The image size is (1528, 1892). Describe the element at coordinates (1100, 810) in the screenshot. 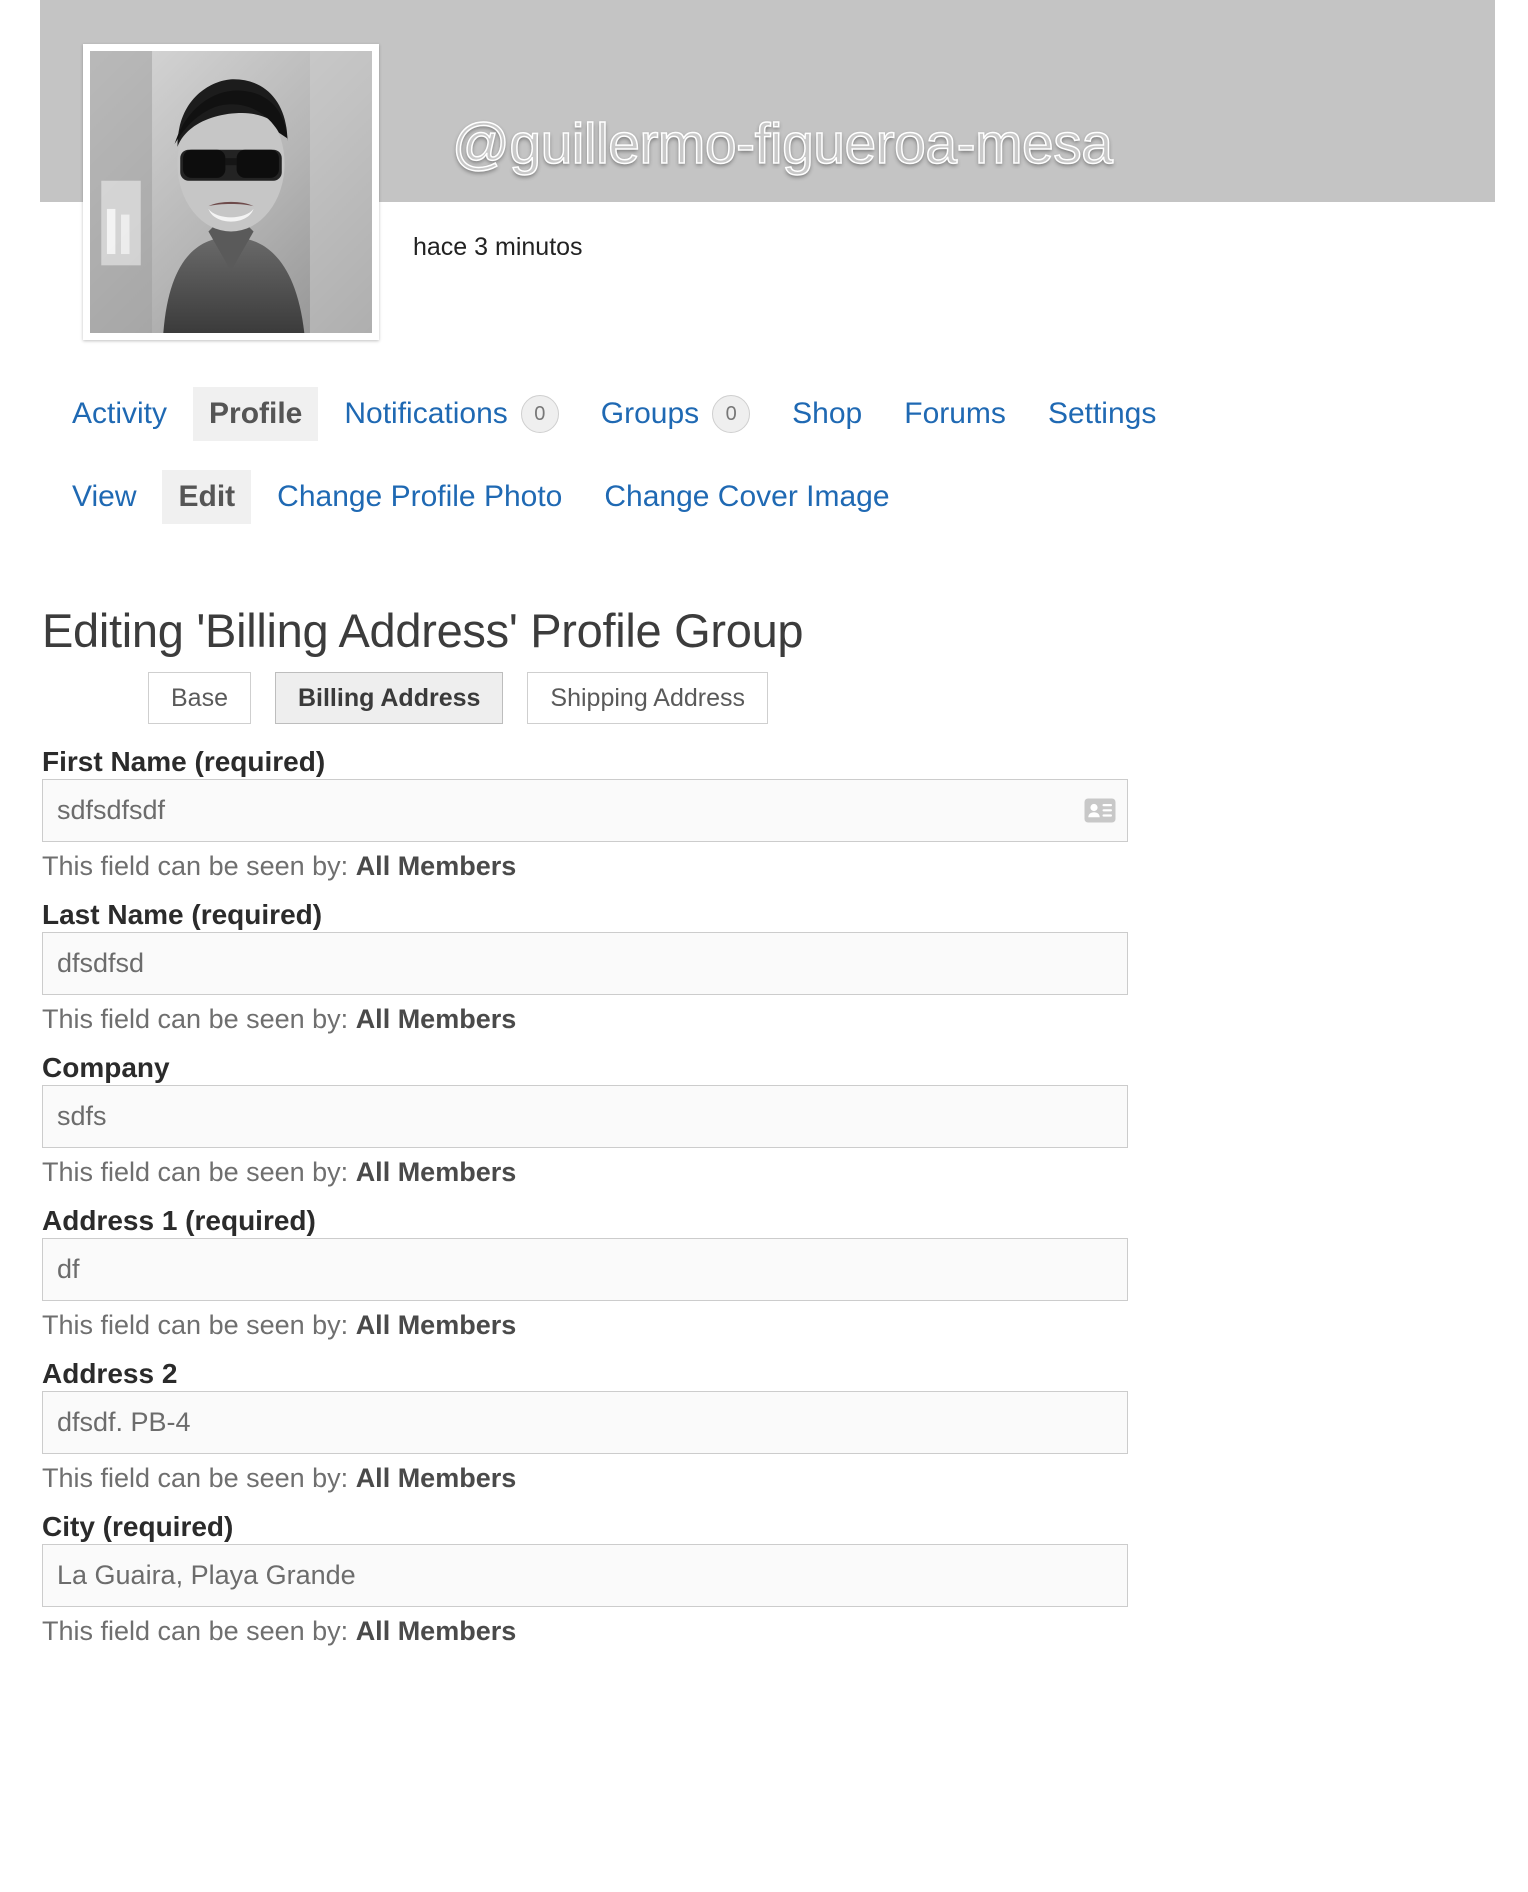

I see `contact-card-icon` at that location.